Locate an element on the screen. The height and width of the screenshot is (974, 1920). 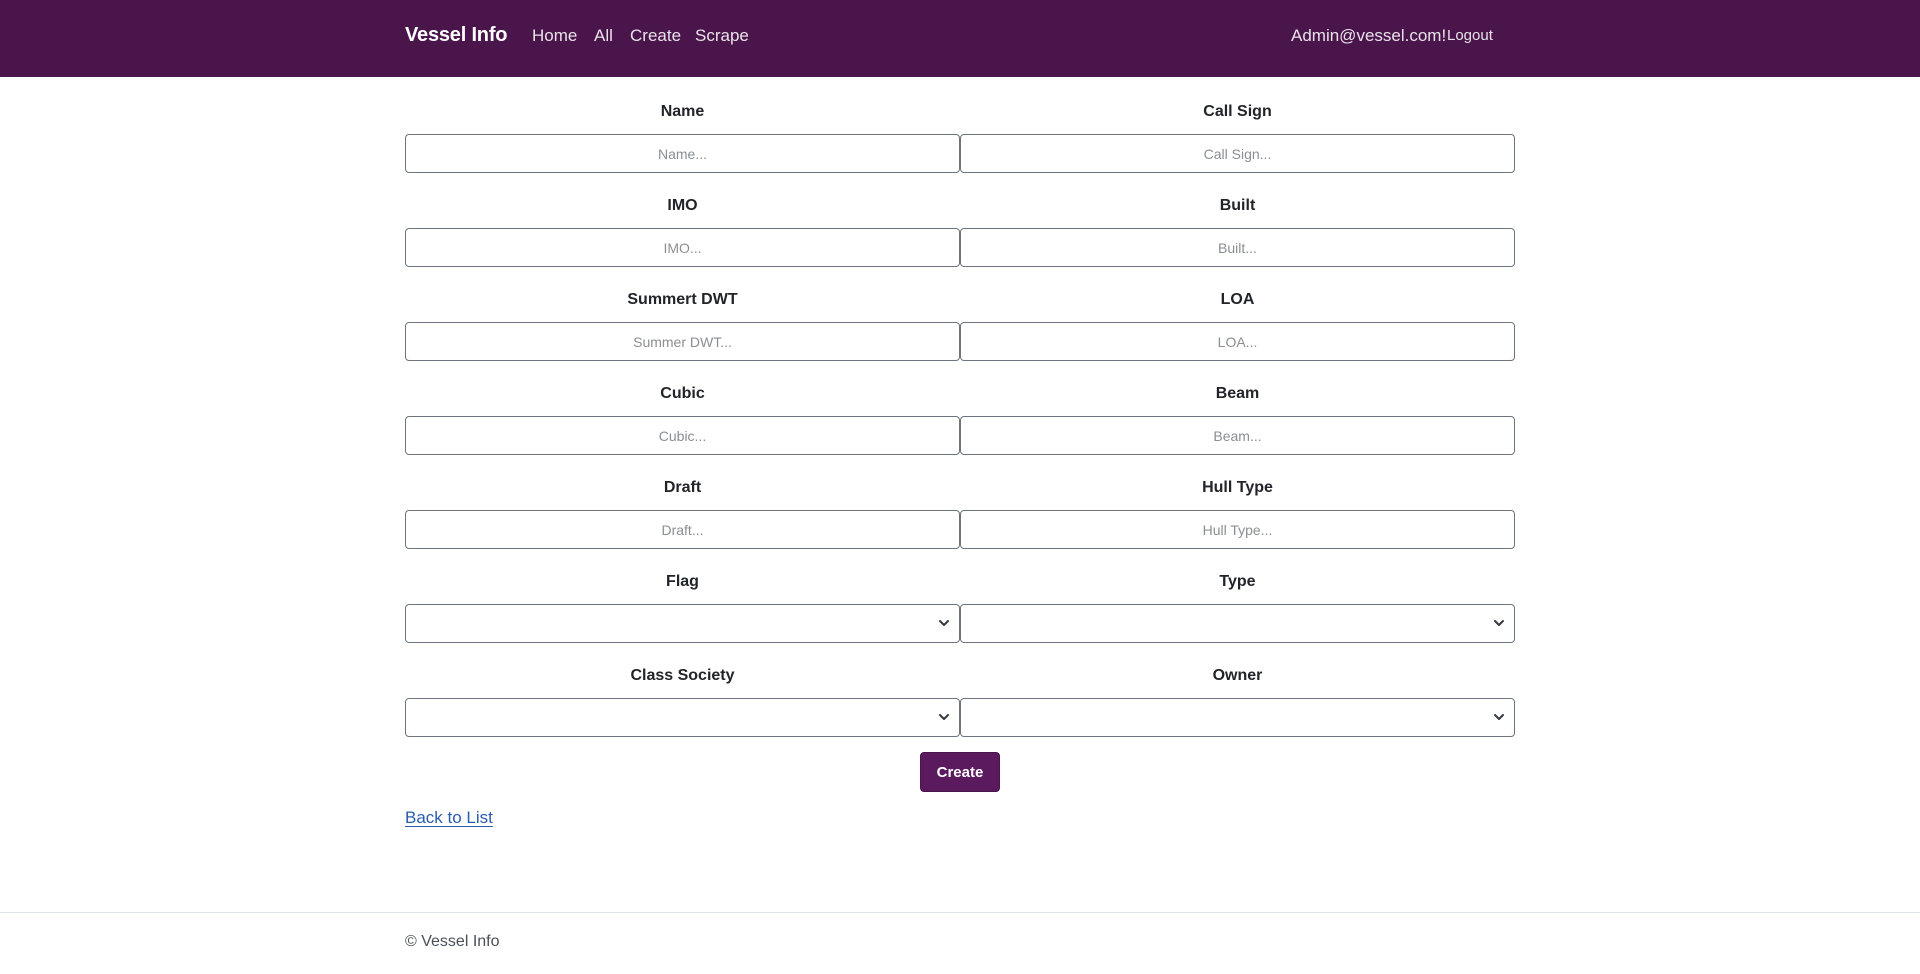
beam-input is located at coordinates (1237, 435).